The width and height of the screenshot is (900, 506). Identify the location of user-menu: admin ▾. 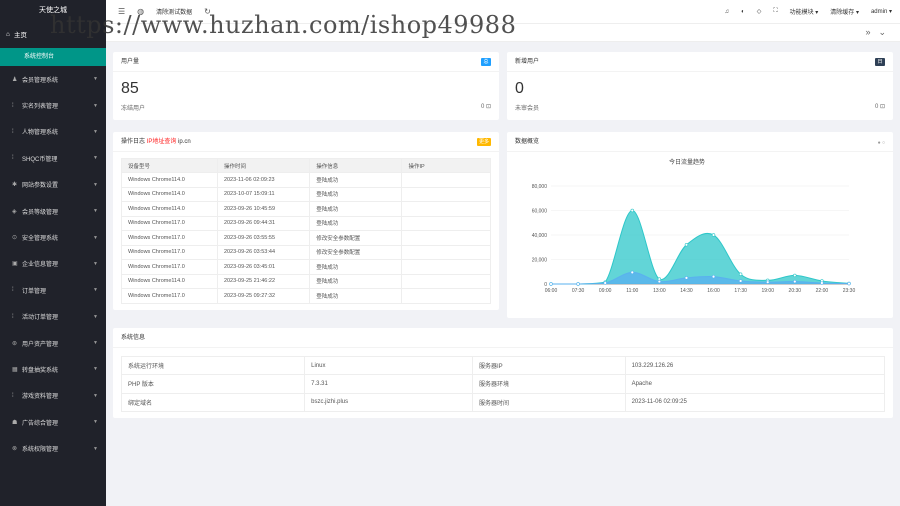
(881, 11).